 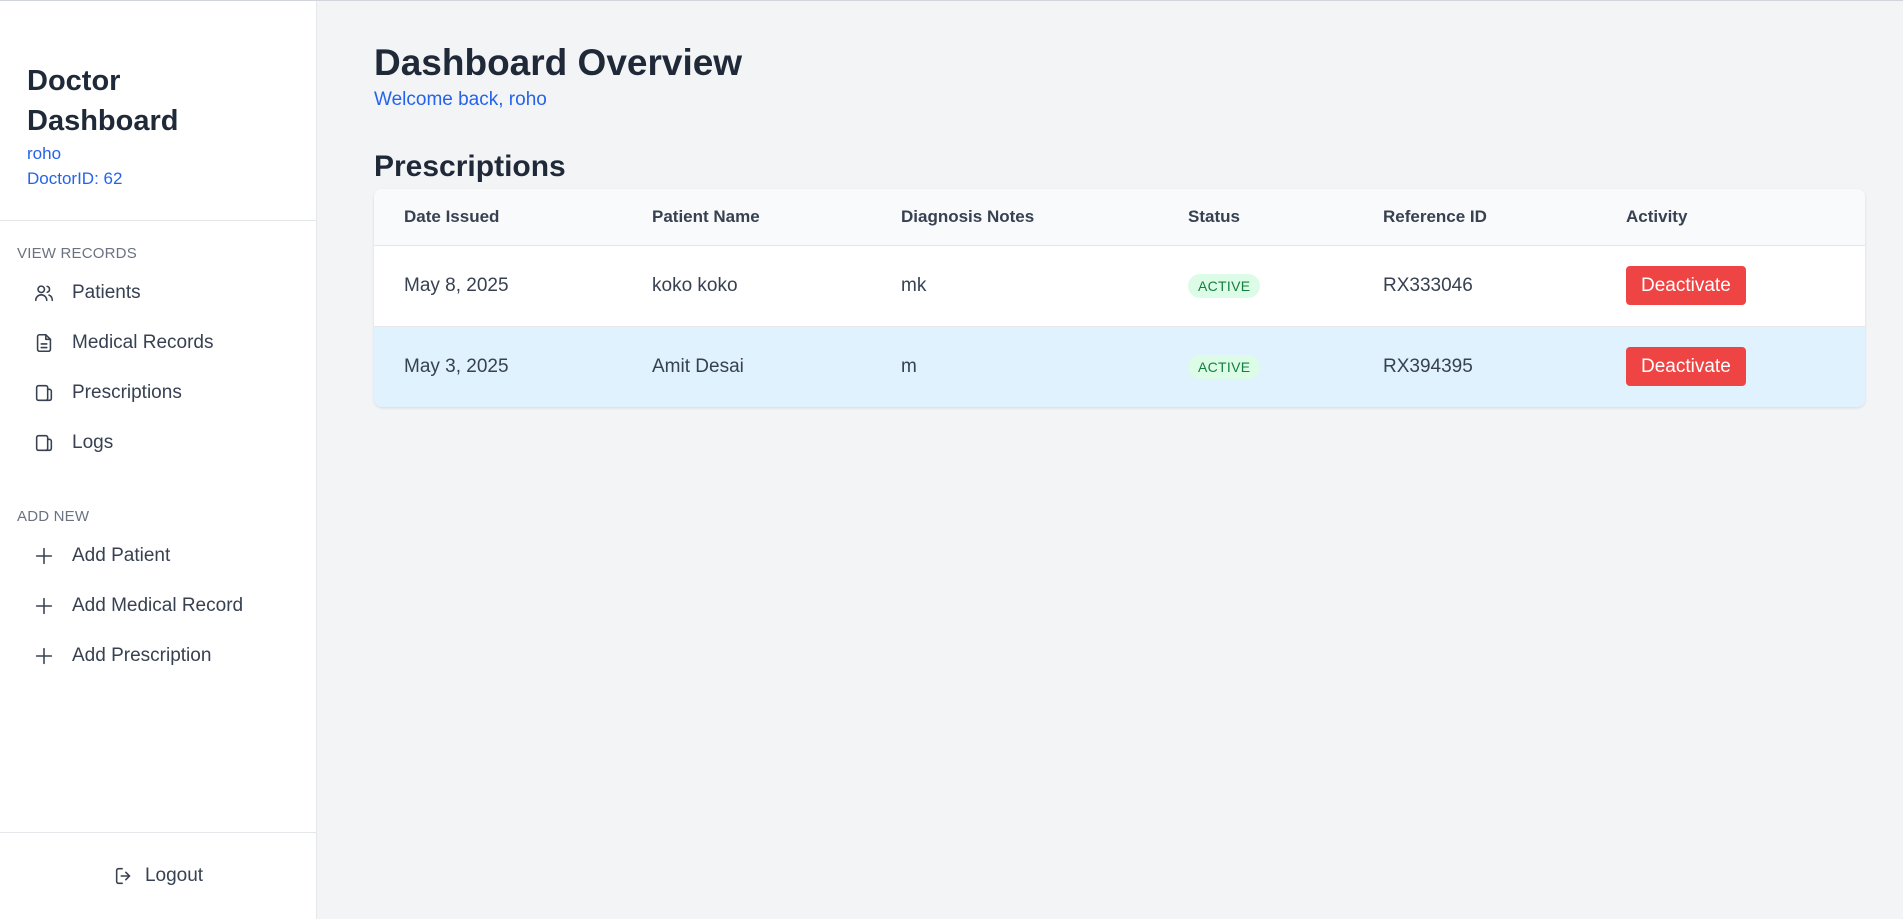 What do you see at coordinates (1657, 216) in the screenshot?
I see `column-header-activity: Activity` at bounding box center [1657, 216].